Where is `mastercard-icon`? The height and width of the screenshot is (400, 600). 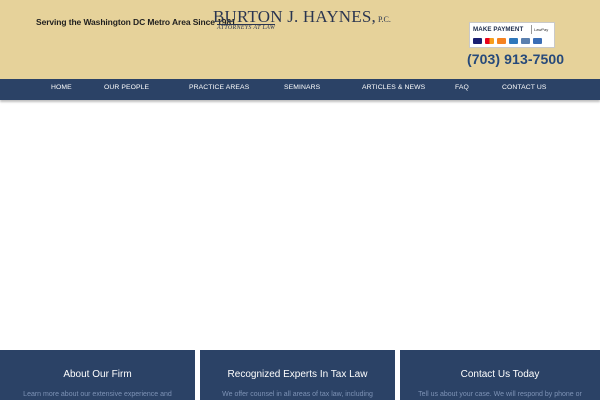 mastercard-icon is located at coordinates (489, 41).